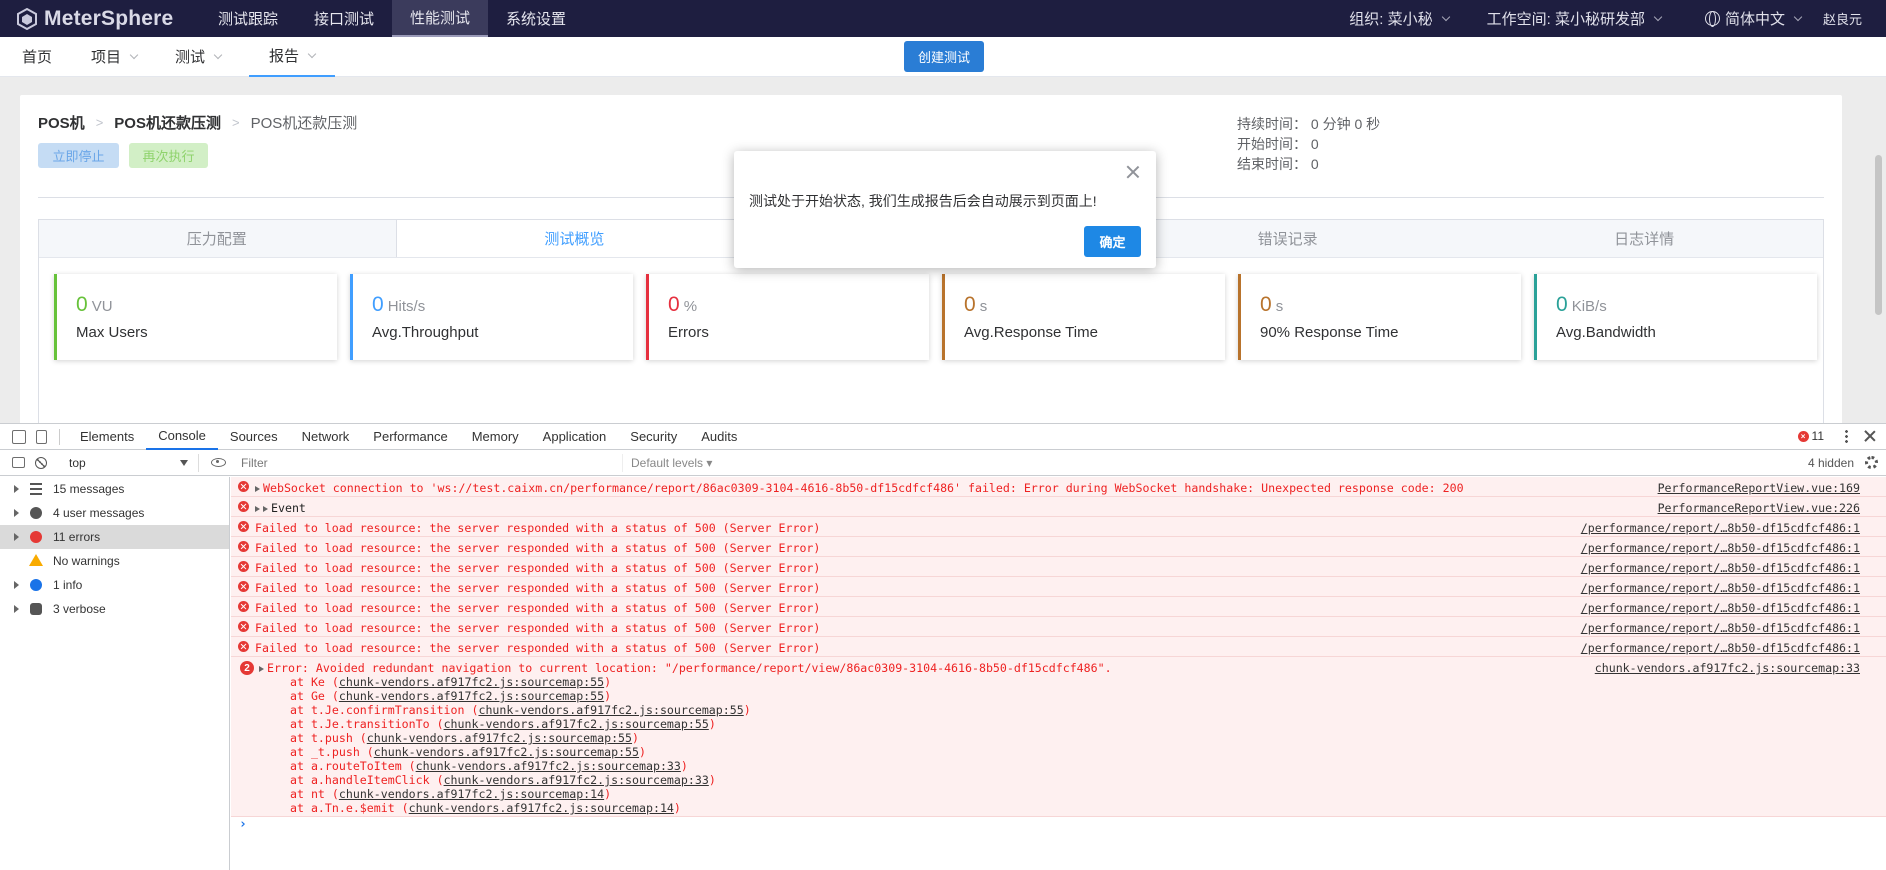 The image size is (1886, 870). What do you see at coordinates (37, 57) in the screenshot?
I see `subnav-home: 首页` at bounding box center [37, 57].